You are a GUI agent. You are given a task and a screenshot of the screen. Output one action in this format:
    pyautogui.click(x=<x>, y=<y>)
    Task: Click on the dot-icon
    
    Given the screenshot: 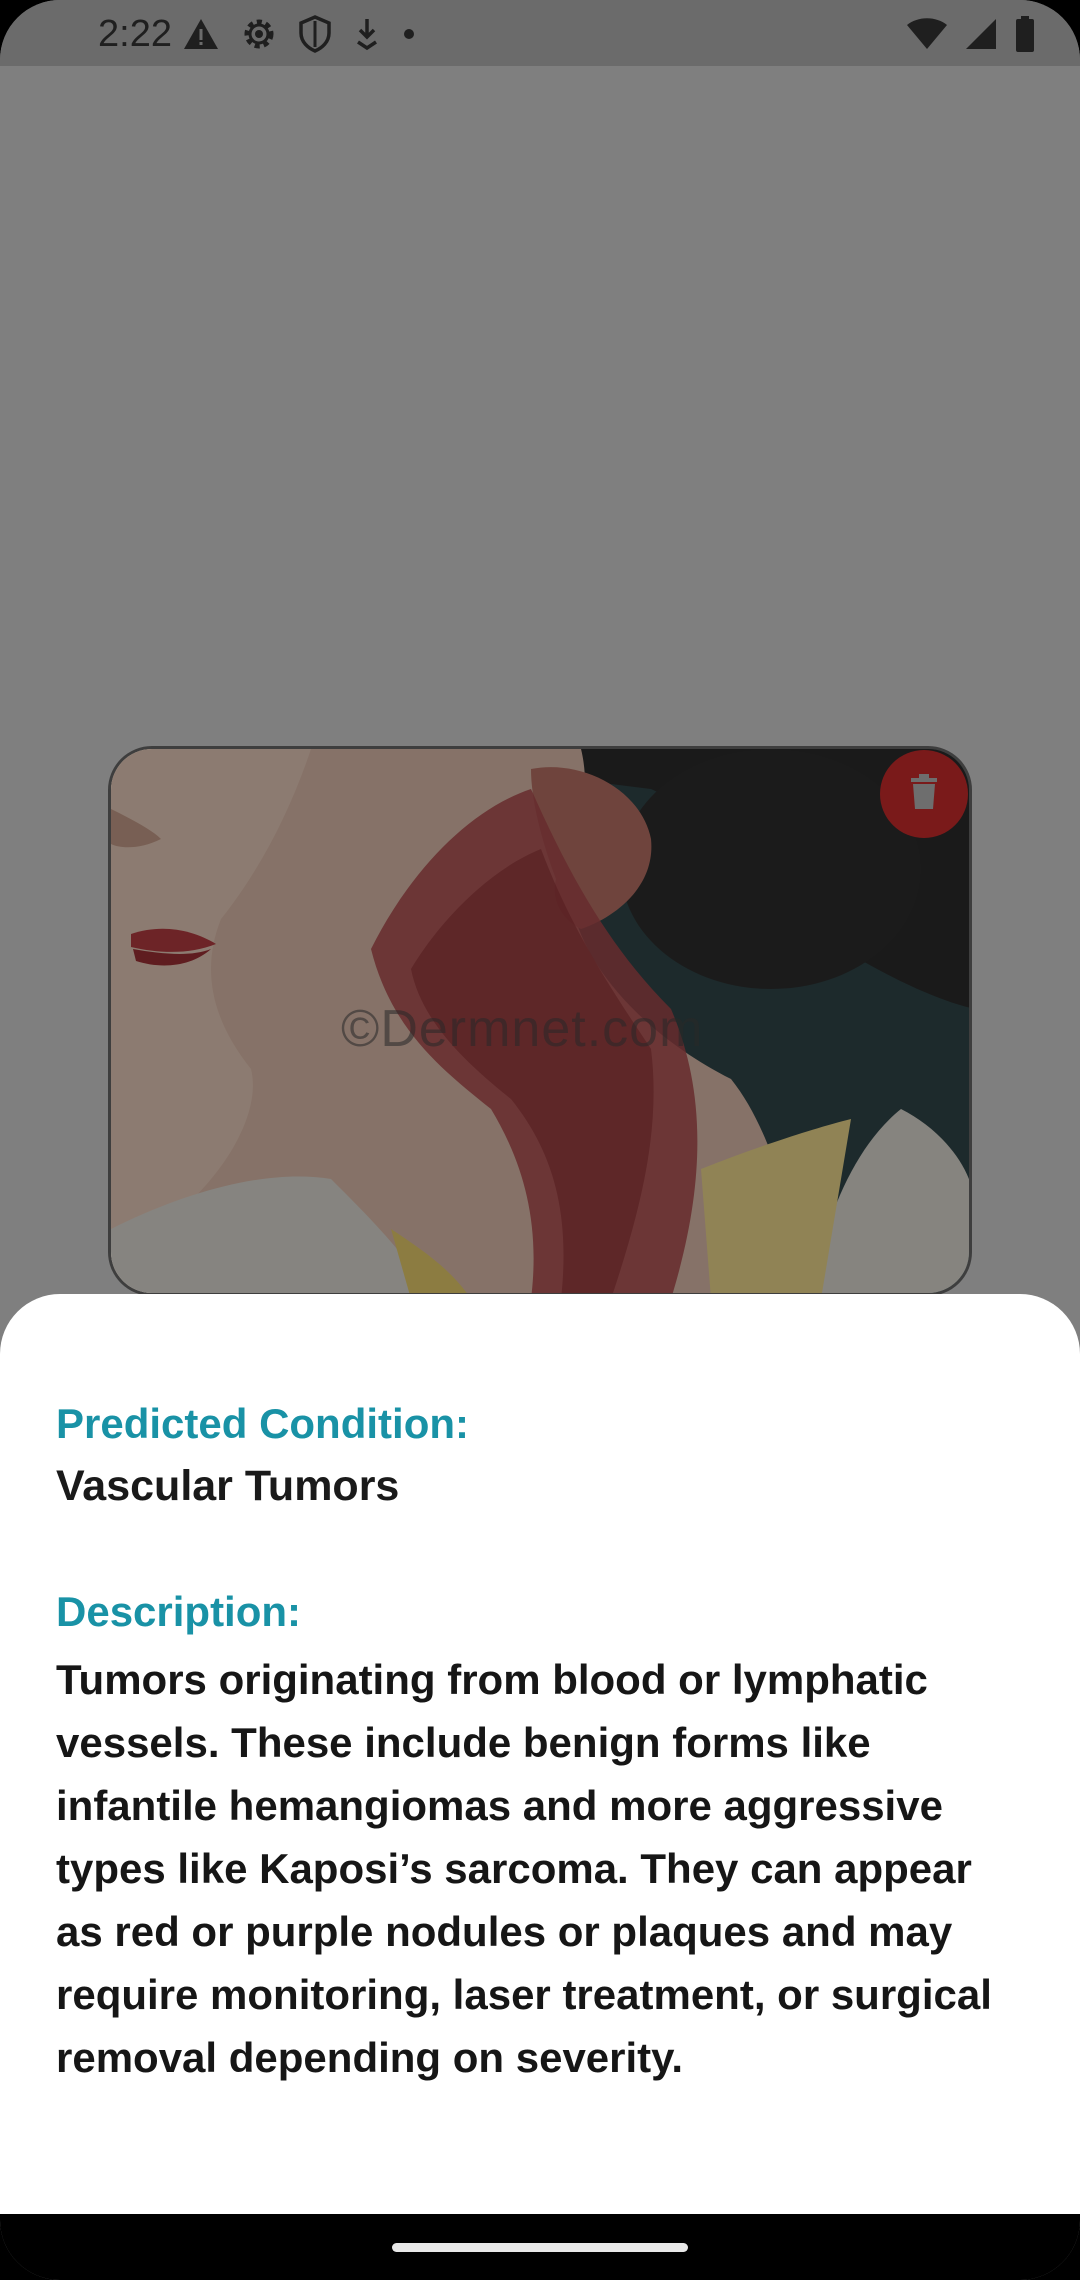 What is the action you would take?
    pyautogui.click(x=409, y=34)
    